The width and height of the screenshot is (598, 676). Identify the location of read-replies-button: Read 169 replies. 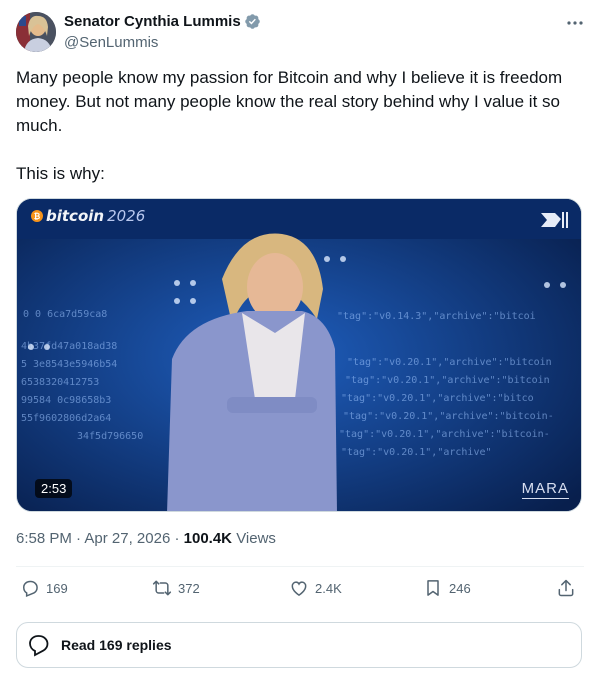
(299, 645).